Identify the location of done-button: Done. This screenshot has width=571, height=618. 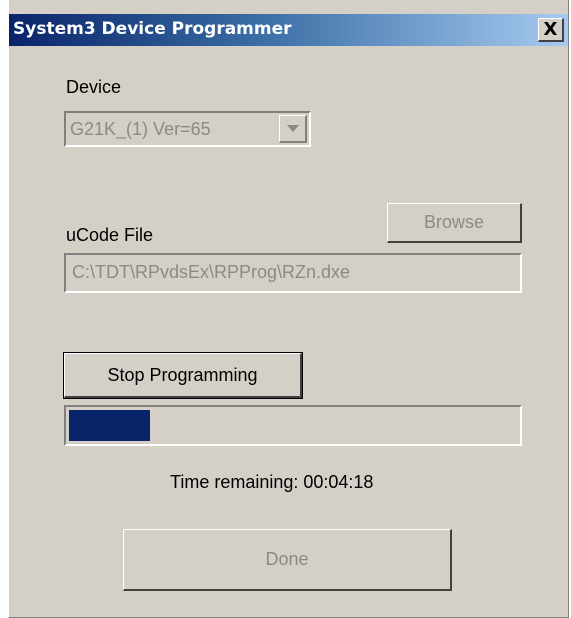
(287, 560).